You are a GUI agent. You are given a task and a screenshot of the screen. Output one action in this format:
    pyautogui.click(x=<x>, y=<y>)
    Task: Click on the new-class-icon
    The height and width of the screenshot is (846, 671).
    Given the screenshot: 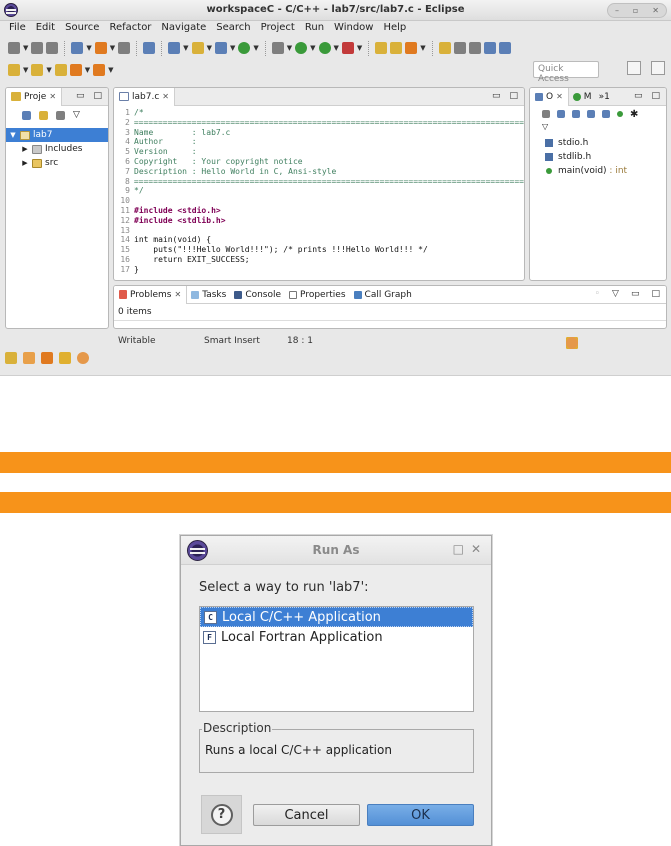 What is the action you would take?
    pyautogui.click(x=244, y=48)
    